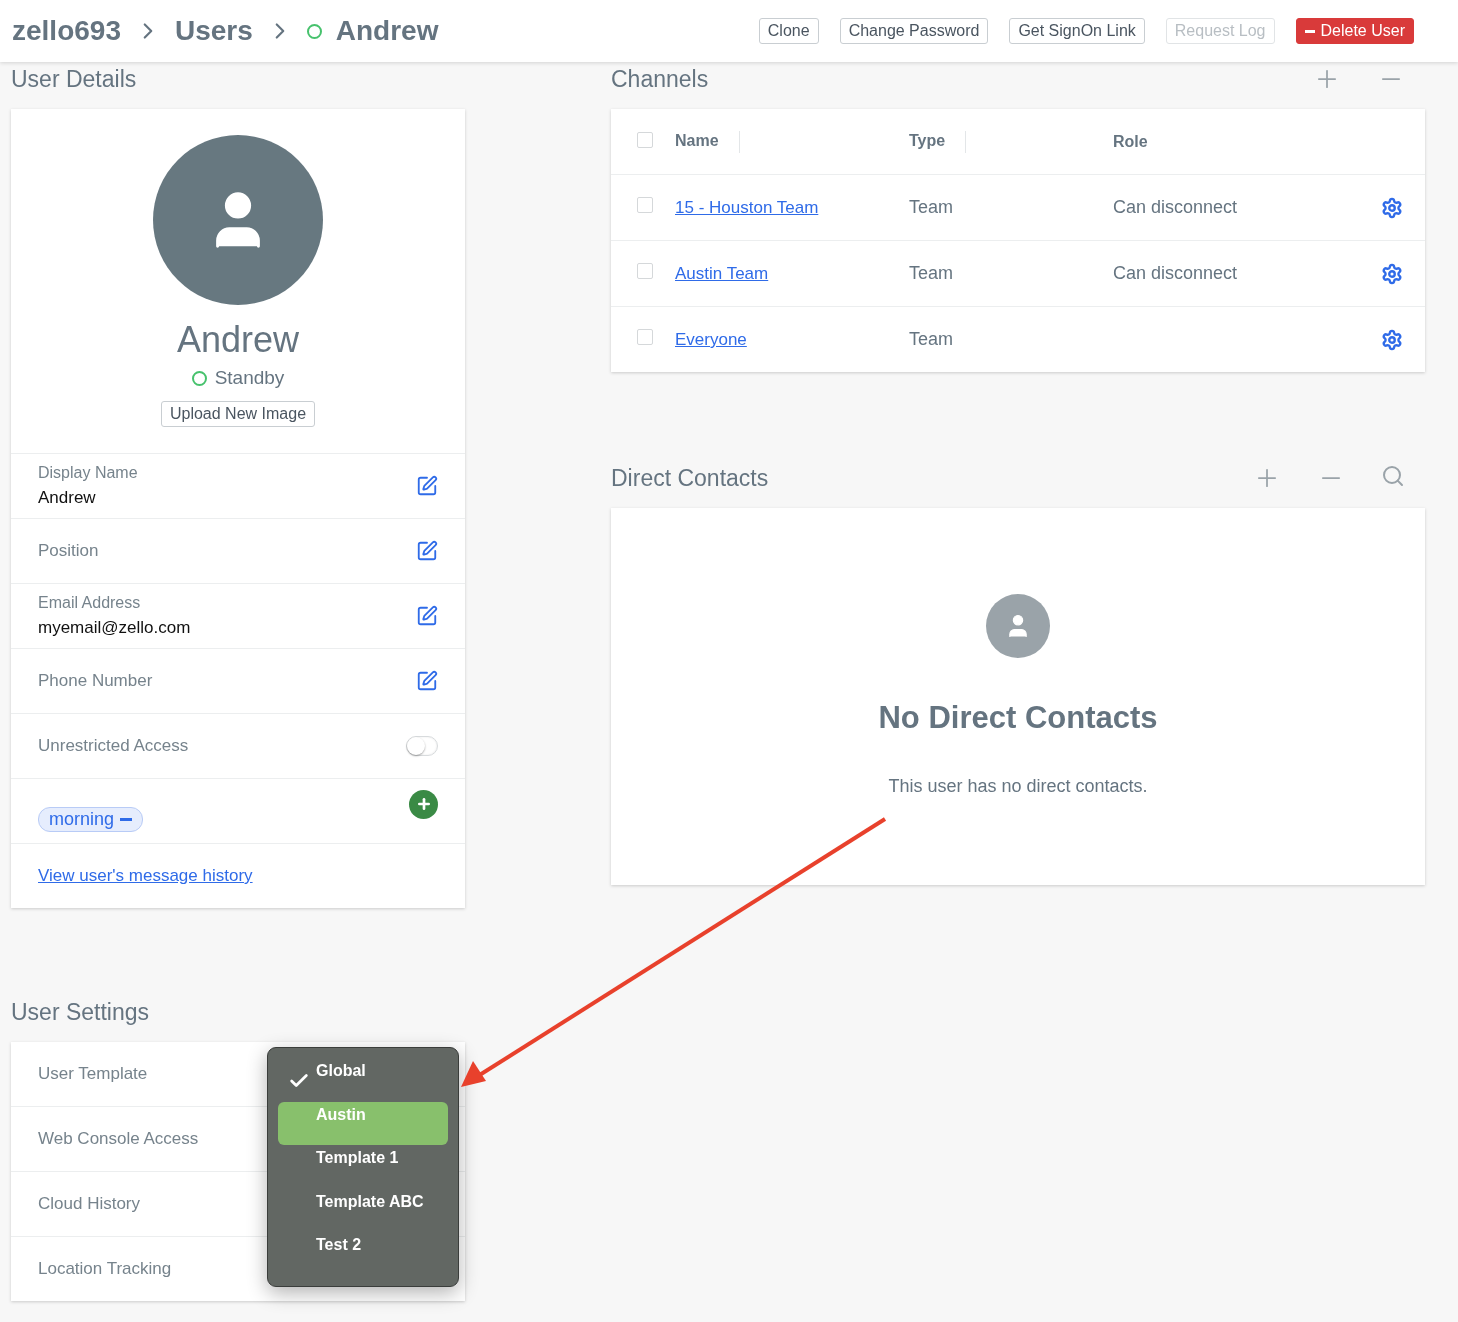 Image resolution: width=1458 pixels, height=1322 pixels. What do you see at coordinates (363, 1254) in the screenshot?
I see `menu-option: Test 2` at bounding box center [363, 1254].